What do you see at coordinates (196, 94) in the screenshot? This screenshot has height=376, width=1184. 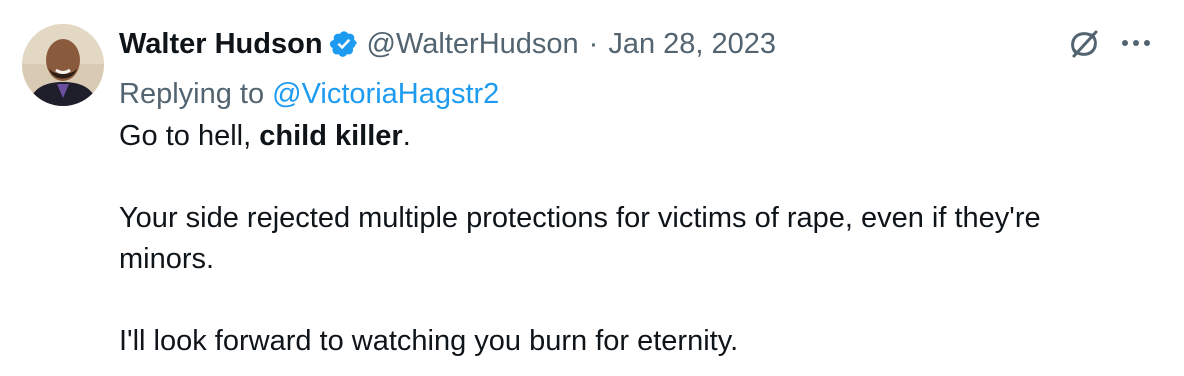 I see `replying-to-label: Replying to` at bounding box center [196, 94].